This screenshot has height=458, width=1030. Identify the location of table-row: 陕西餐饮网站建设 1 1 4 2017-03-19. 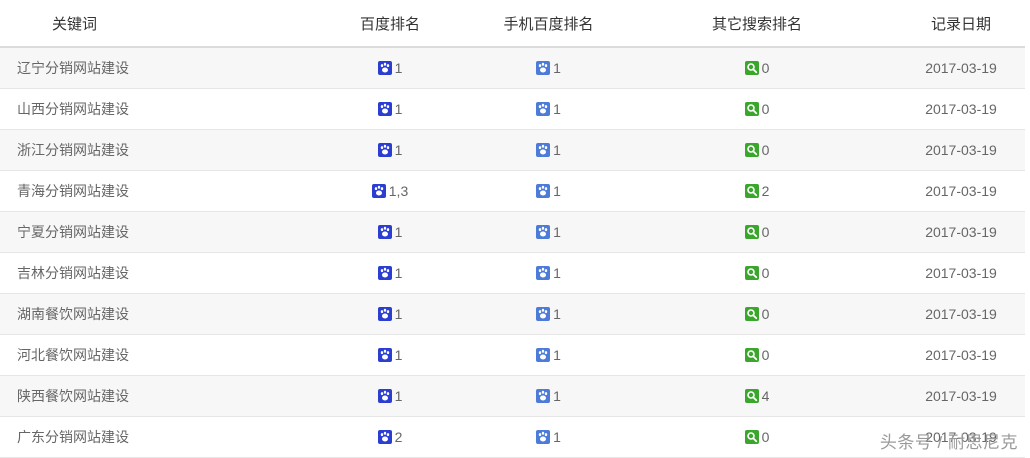
(512, 396).